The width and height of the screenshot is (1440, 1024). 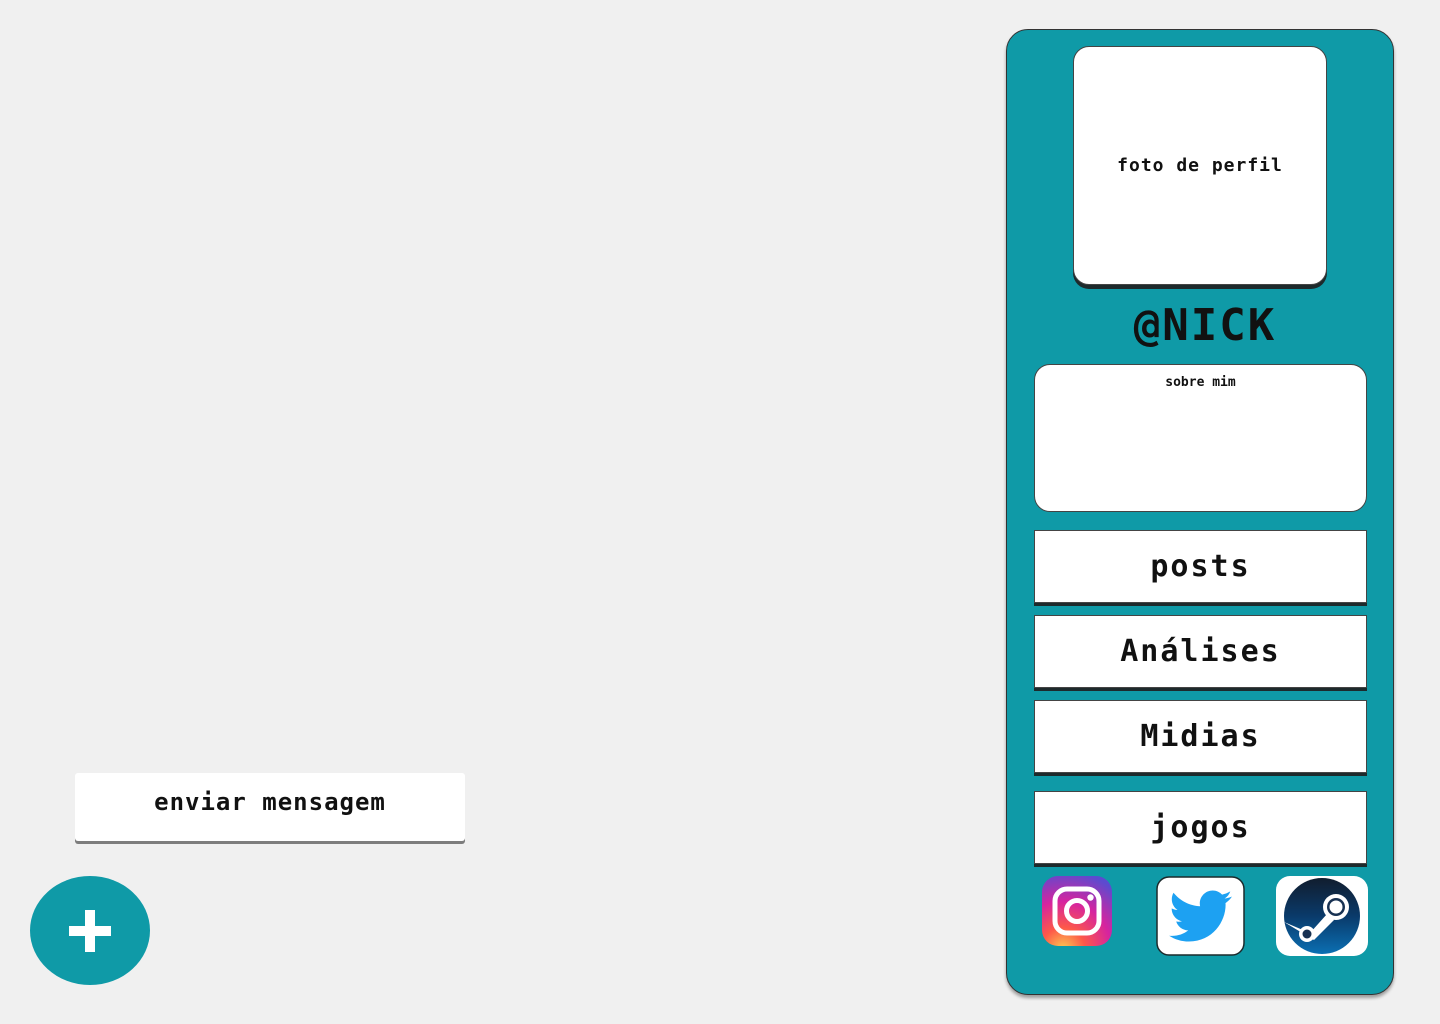 I want to click on nav-reviews-button: Análises, so click(x=1200, y=651).